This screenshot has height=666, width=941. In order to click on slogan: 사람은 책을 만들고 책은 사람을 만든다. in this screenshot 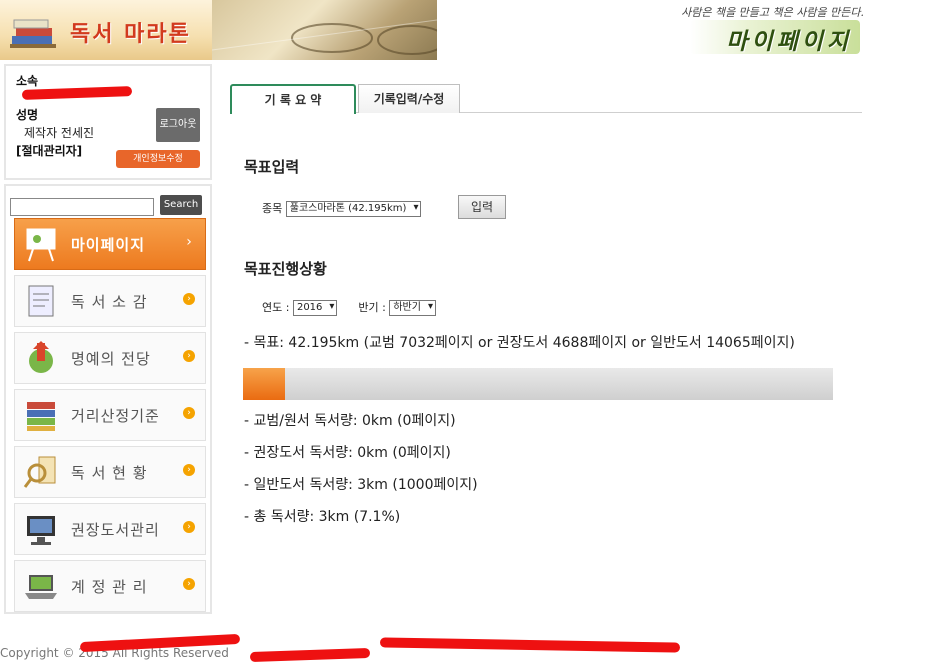, I will do `click(772, 12)`.